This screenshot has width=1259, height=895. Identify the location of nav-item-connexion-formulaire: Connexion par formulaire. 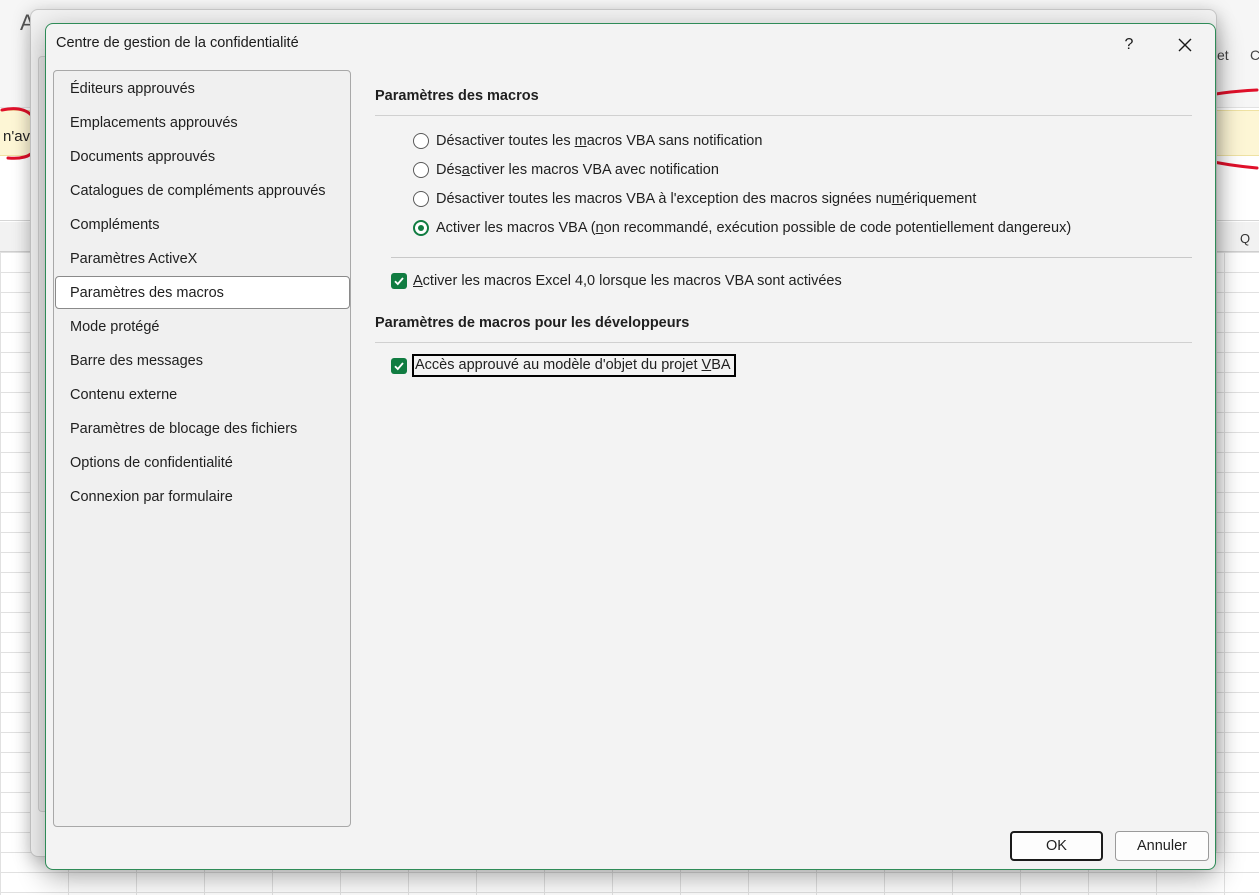
(151, 497).